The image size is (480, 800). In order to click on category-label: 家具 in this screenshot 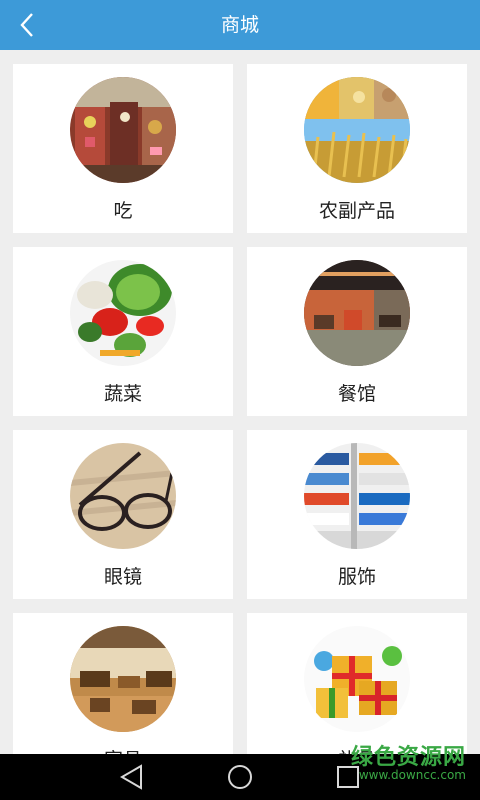, I will do `click(123, 749)`.